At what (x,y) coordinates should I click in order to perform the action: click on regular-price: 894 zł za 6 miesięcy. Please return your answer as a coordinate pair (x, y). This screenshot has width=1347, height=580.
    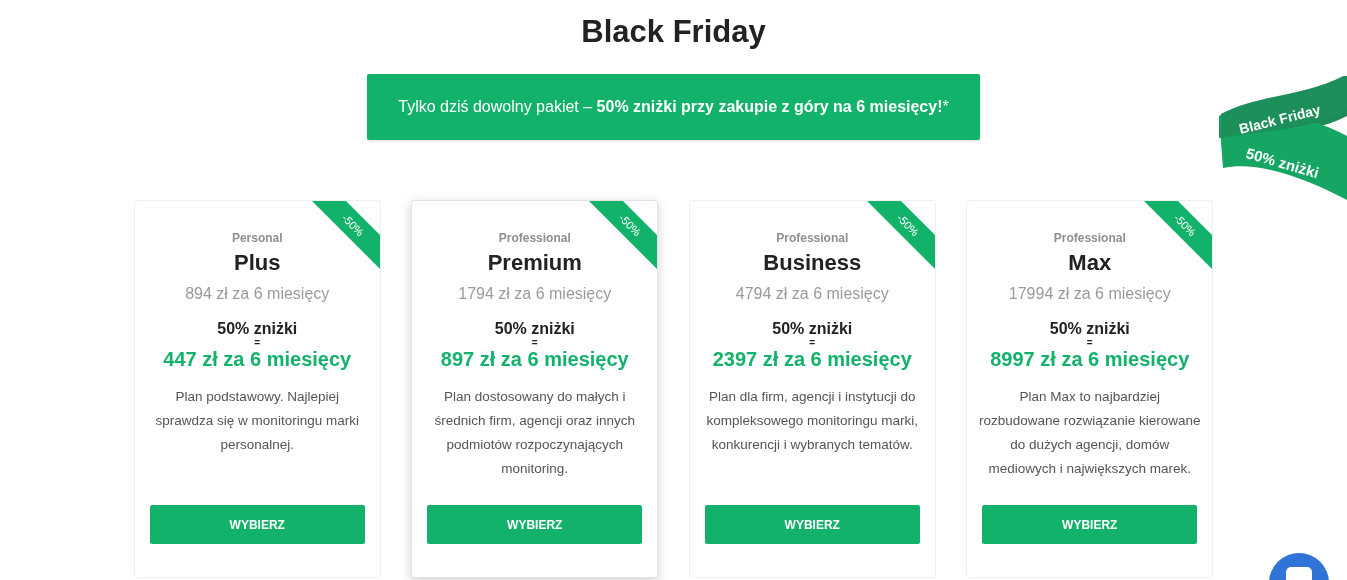
    Looking at the image, I should click on (257, 294).